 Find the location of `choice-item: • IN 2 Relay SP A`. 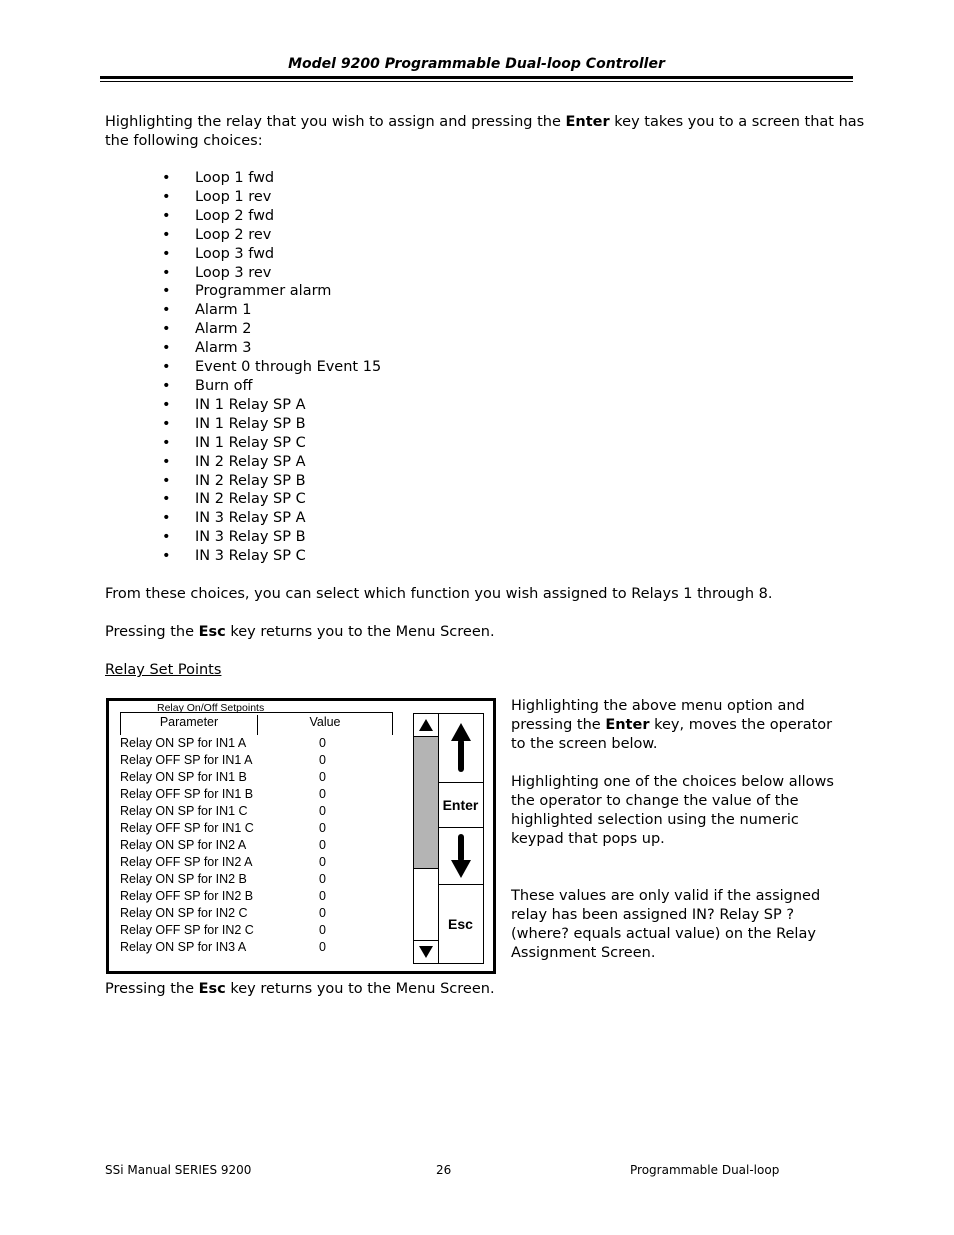

choice-item: • IN 2 Relay SP A is located at coordinates (243, 462).